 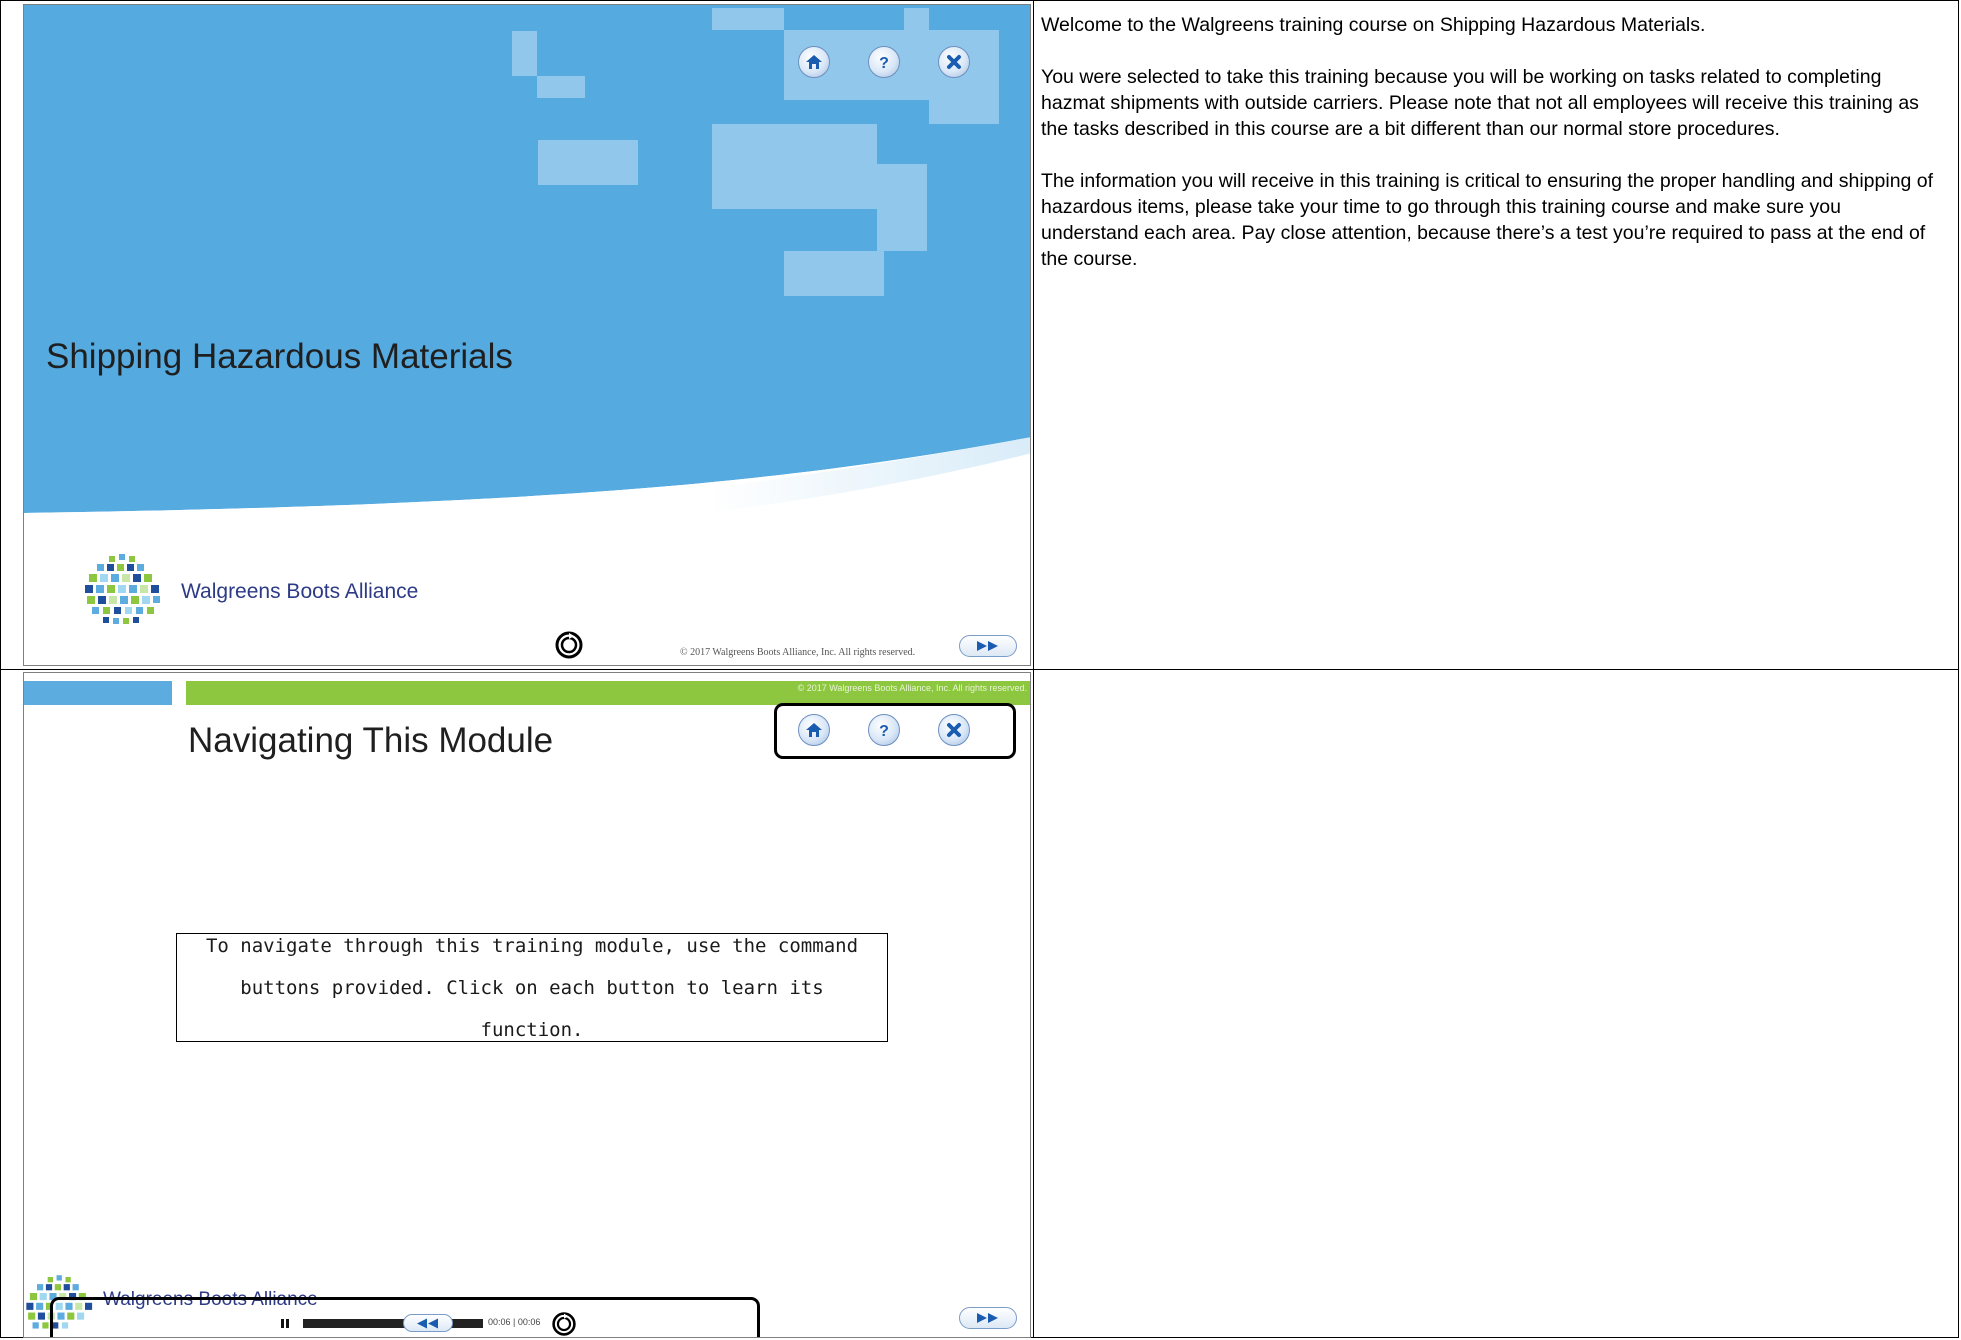 What do you see at coordinates (98, 693) in the screenshot?
I see `top-bar-accent` at bounding box center [98, 693].